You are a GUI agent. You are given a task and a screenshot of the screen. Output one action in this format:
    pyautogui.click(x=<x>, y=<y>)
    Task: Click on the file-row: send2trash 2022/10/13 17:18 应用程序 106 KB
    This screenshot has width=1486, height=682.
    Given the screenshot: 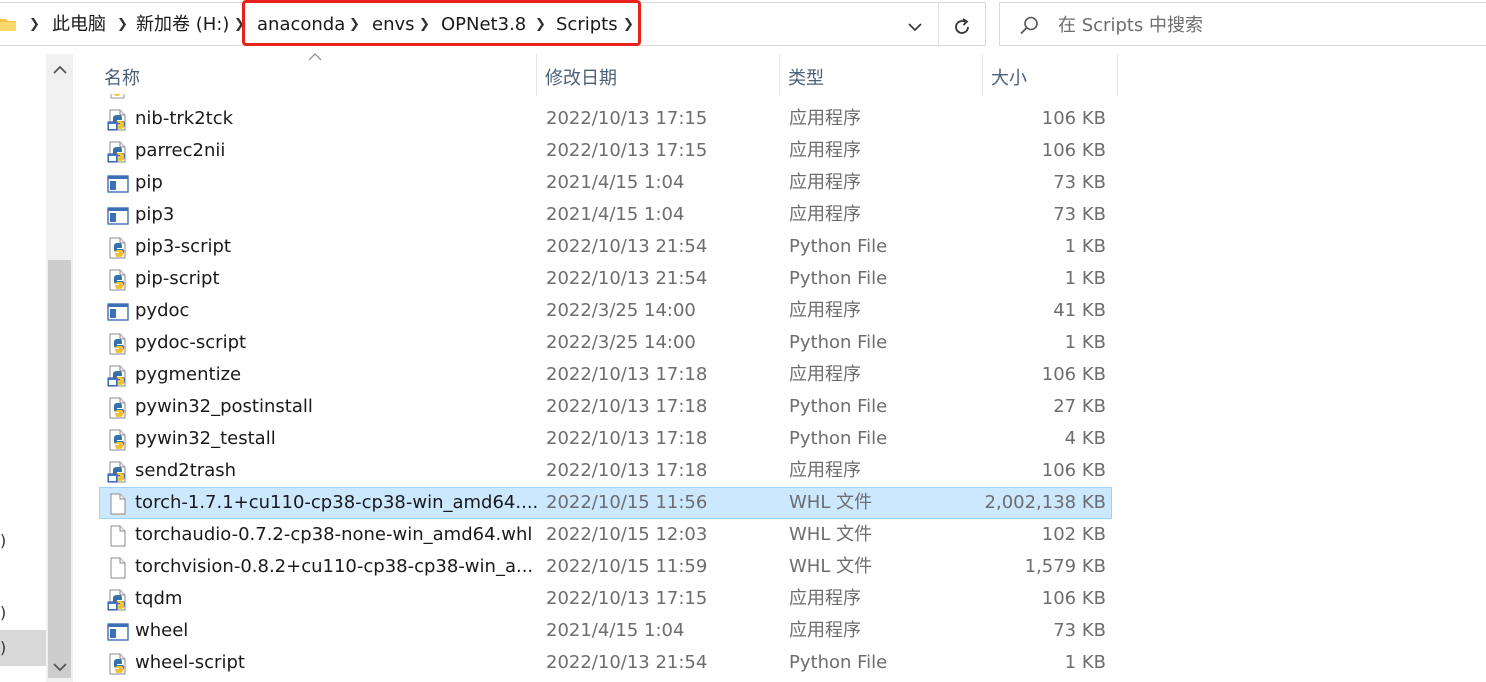 What is the action you would take?
    pyautogui.click(x=605, y=471)
    